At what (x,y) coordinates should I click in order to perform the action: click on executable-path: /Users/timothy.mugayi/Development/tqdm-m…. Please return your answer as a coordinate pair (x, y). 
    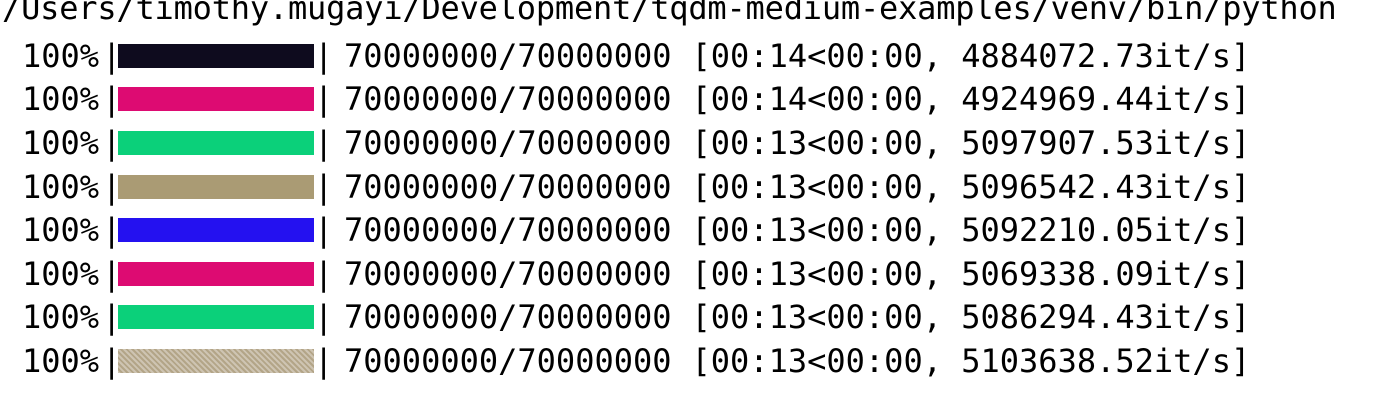
    Looking at the image, I should click on (669, 13).